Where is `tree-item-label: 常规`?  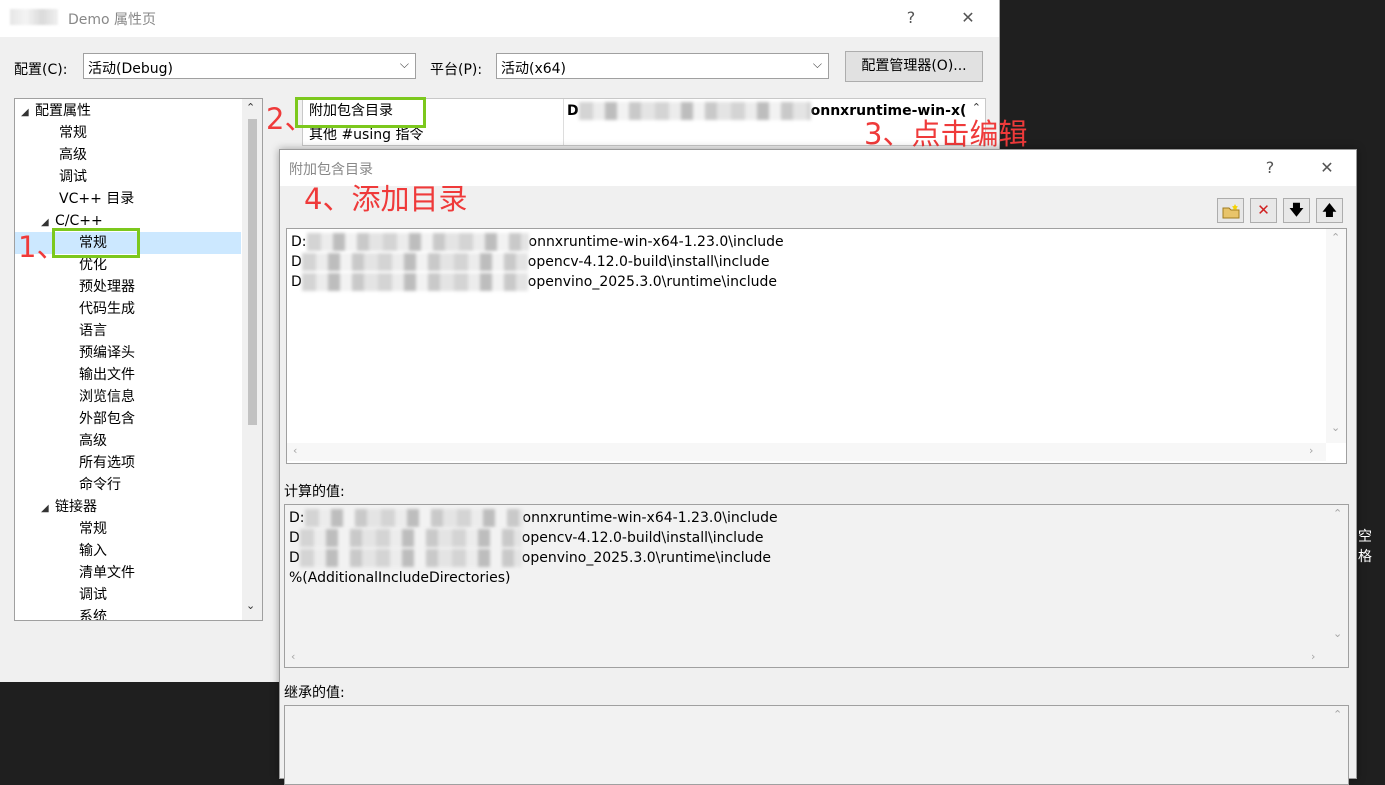 tree-item-label: 常规 is located at coordinates (73, 133).